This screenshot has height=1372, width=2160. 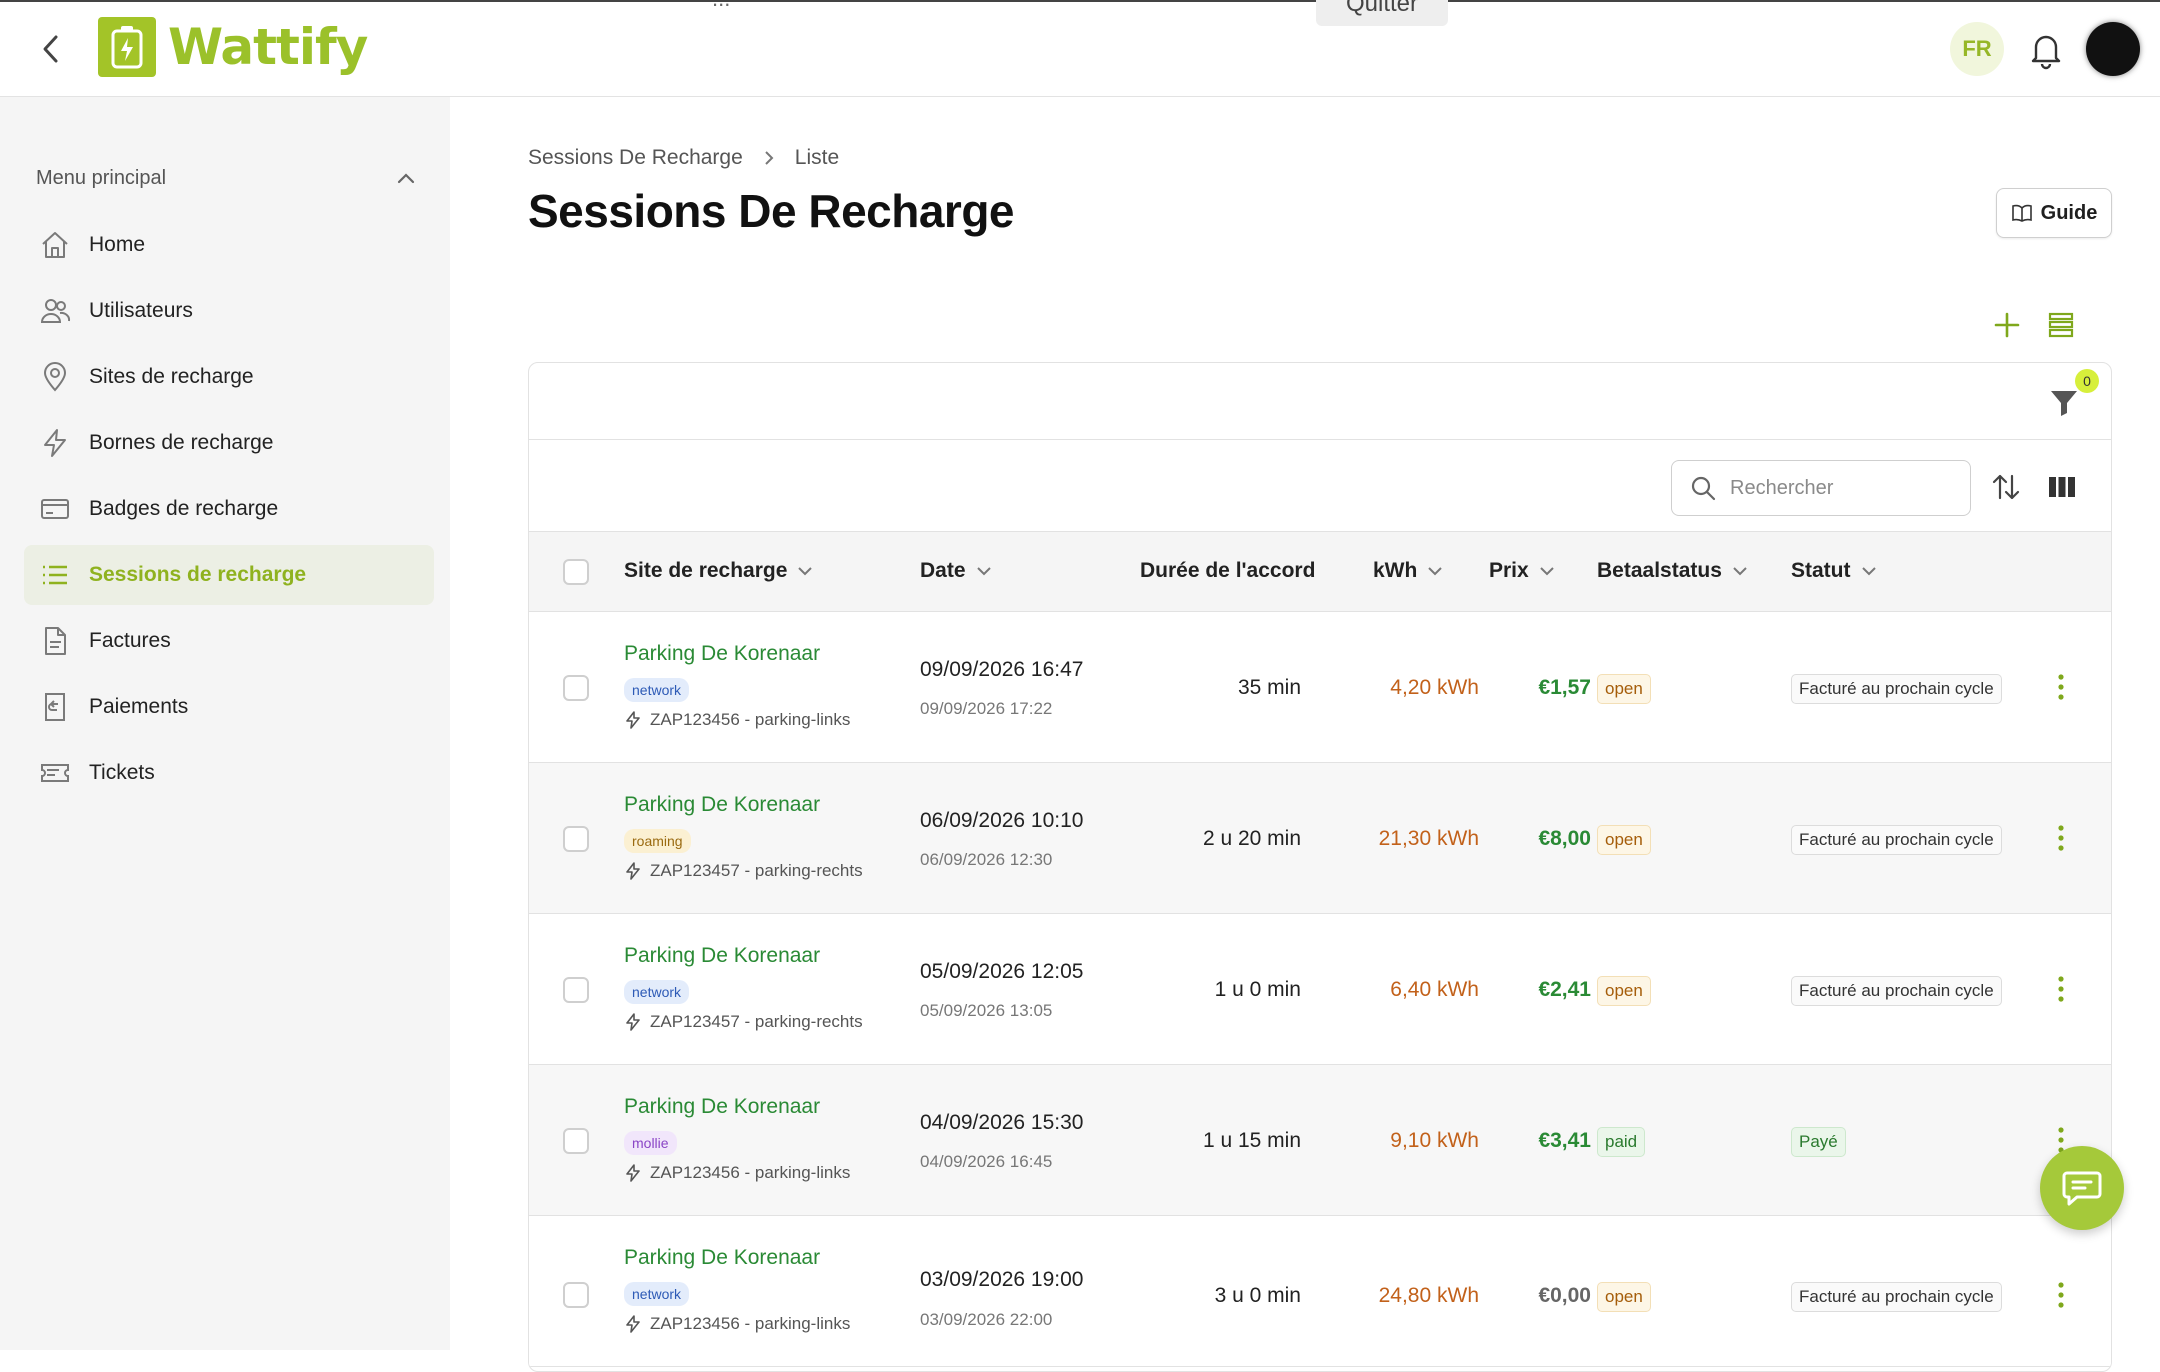 What do you see at coordinates (171, 376) in the screenshot?
I see `sidebar-item-label: Sites de recharge` at bounding box center [171, 376].